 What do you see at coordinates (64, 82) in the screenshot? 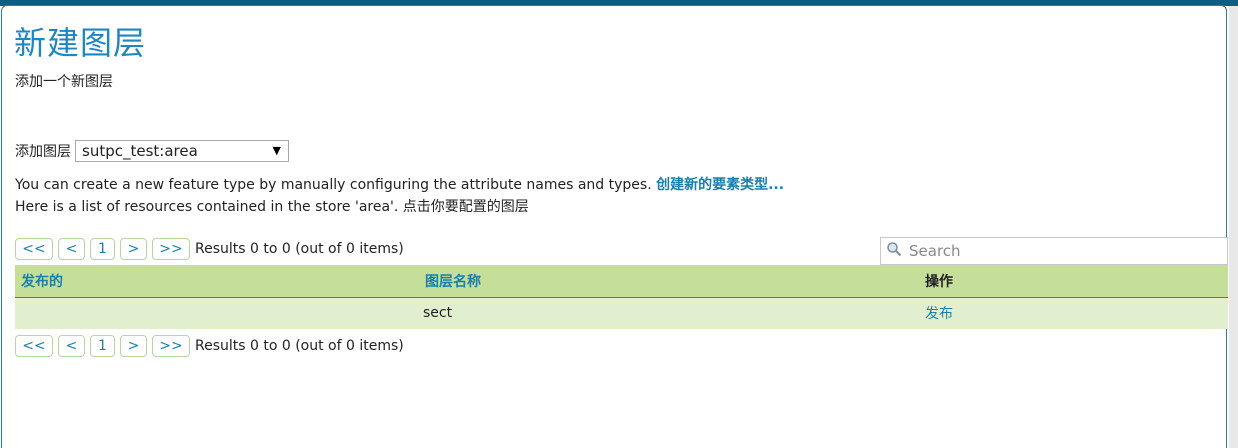
I see `page-subtitle: 添加一个新图层` at bounding box center [64, 82].